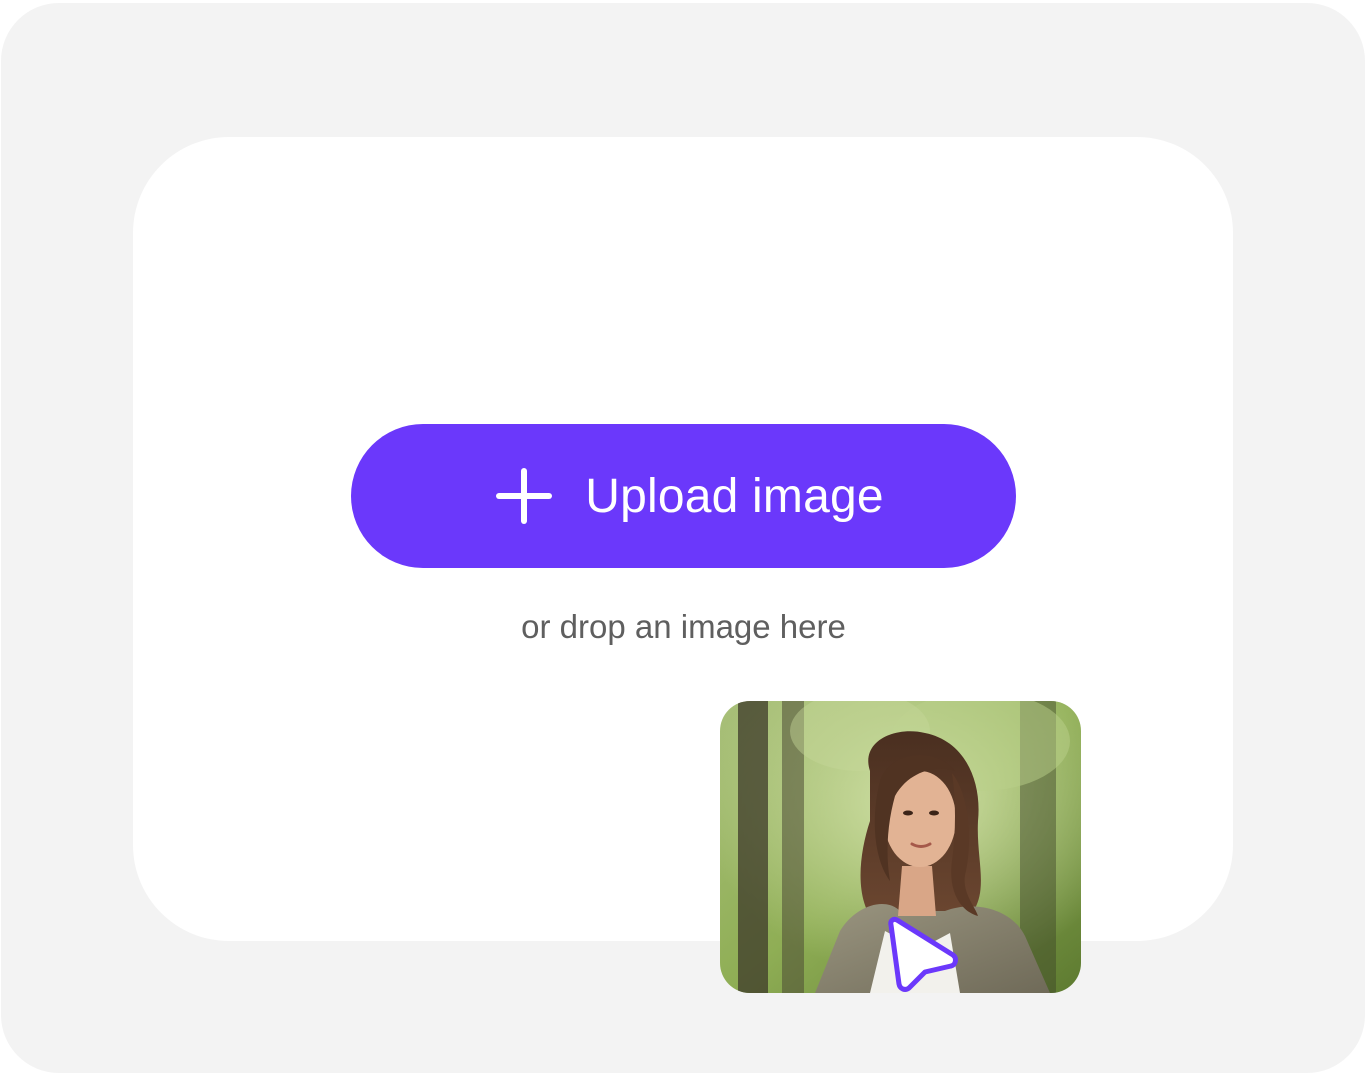 This screenshot has height=1076, width=1367. I want to click on upload-button-label: Upload image, so click(734, 496).